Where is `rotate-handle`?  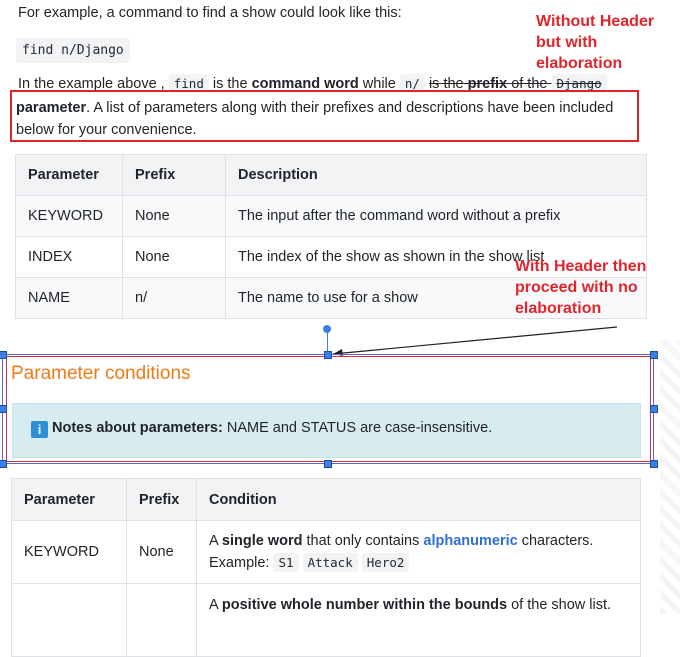
rotate-handle is located at coordinates (327, 329).